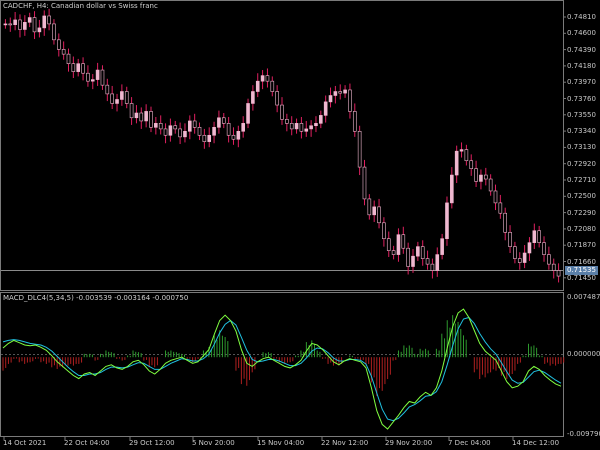 The width and height of the screenshot is (600, 450). What do you see at coordinates (581, 17) in the screenshot?
I see `price-tick-label: 0.74810` at bounding box center [581, 17].